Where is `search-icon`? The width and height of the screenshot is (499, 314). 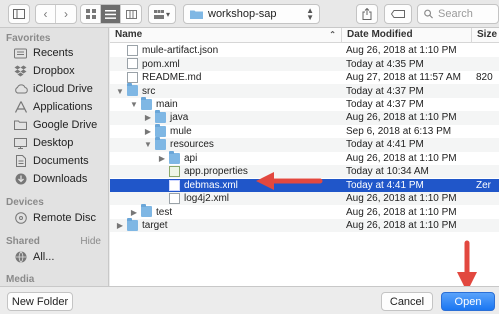 search-icon is located at coordinates (428, 14).